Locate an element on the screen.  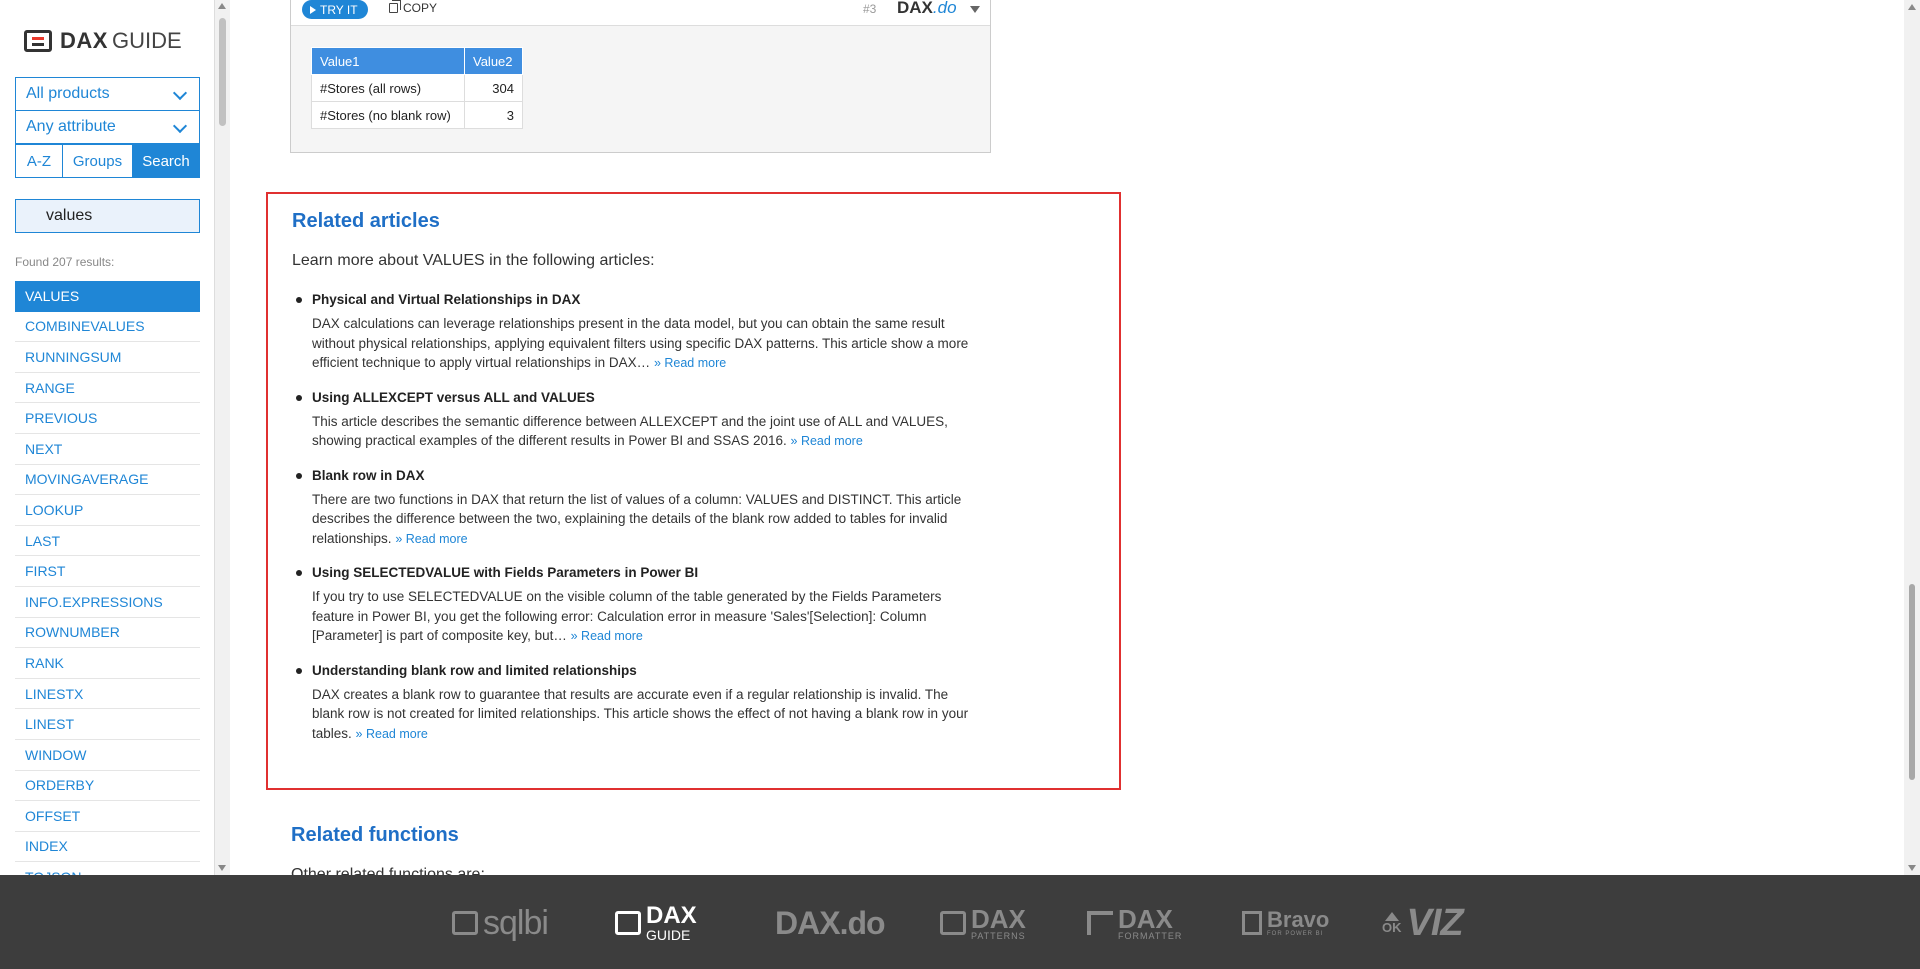
function-list-item: ROWNUMBER is located at coordinates (107, 633).